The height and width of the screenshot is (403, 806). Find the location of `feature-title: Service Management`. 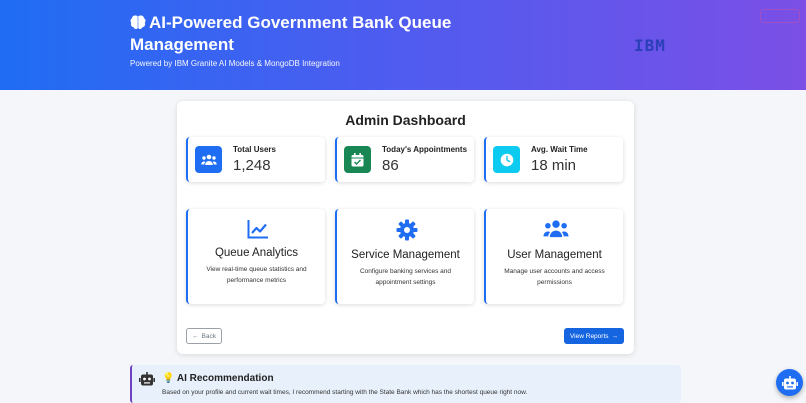

feature-title: Service Management is located at coordinates (405, 255).